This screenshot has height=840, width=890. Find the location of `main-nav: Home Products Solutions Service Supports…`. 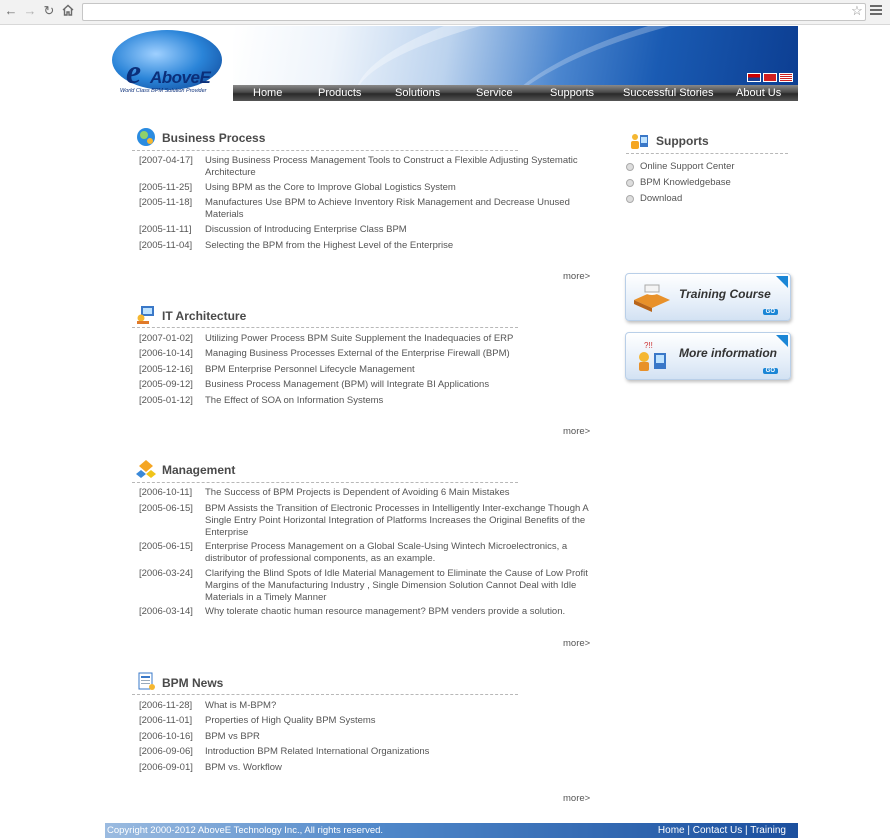

main-nav: Home Products Solutions Service Supports… is located at coordinates (515, 93).